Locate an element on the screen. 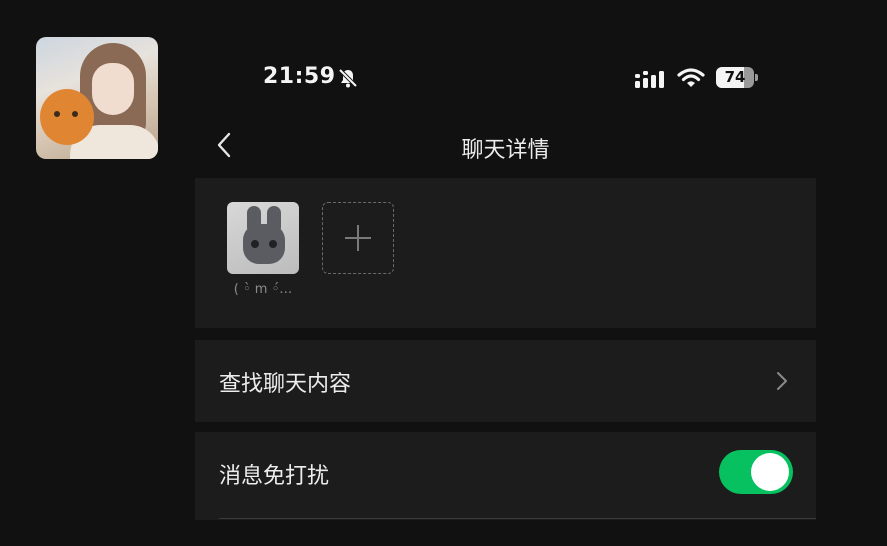  member-avatar is located at coordinates (263, 238).